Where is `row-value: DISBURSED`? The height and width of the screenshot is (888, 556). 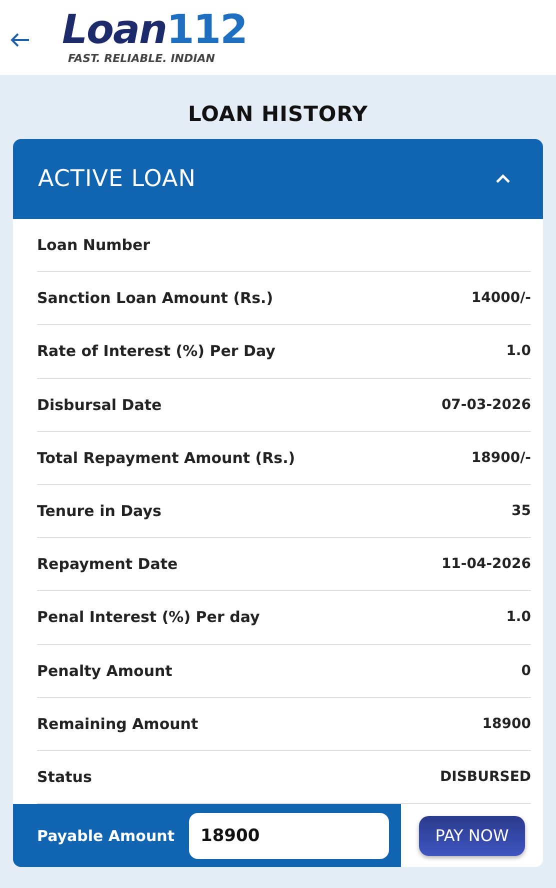 row-value: DISBURSED is located at coordinates (485, 776).